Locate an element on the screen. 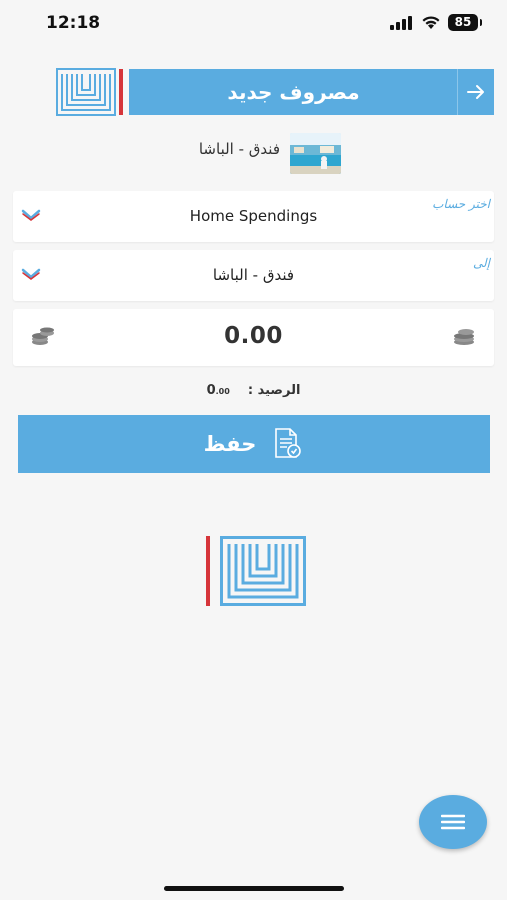  header-bar: مصروف جديد is located at coordinates (311, 92).